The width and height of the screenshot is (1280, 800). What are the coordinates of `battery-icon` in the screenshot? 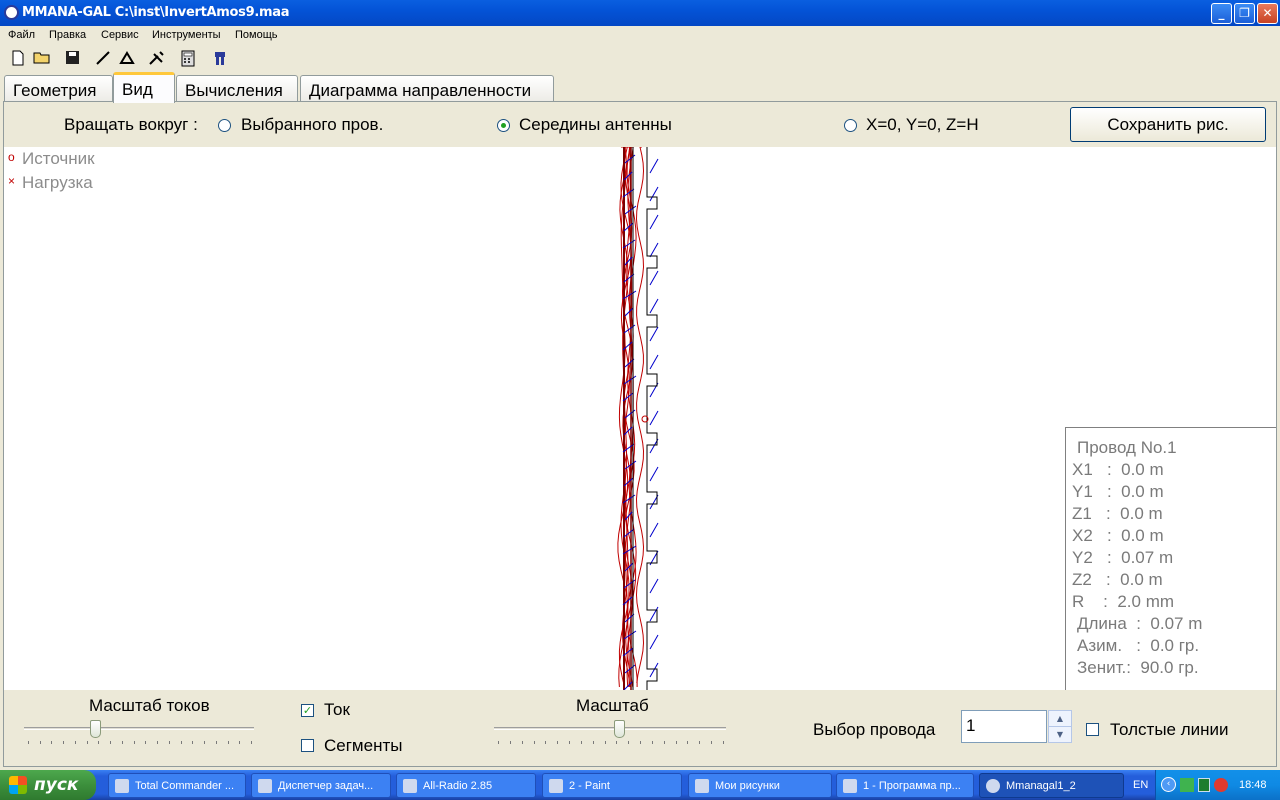 It's located at (1204, 785).